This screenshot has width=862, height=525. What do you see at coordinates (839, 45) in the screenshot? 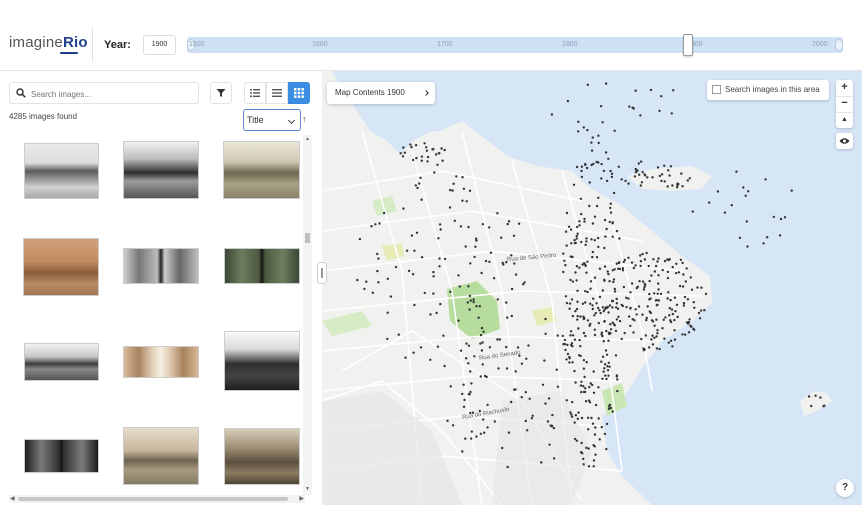
I see `slider-end-cap` at bounding box center [839, 45].